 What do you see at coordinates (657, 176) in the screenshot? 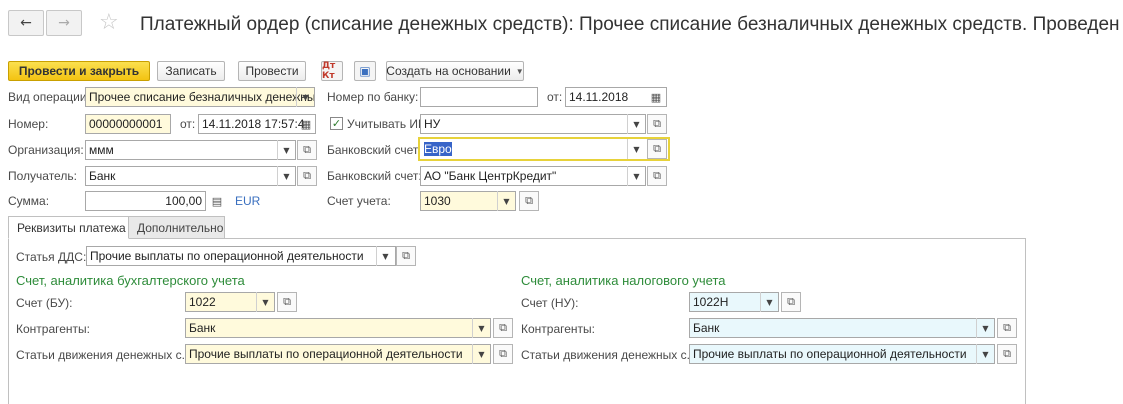
I see `bank-account-recipient-open-icon: ⧉` at bounding box center [657, 176].